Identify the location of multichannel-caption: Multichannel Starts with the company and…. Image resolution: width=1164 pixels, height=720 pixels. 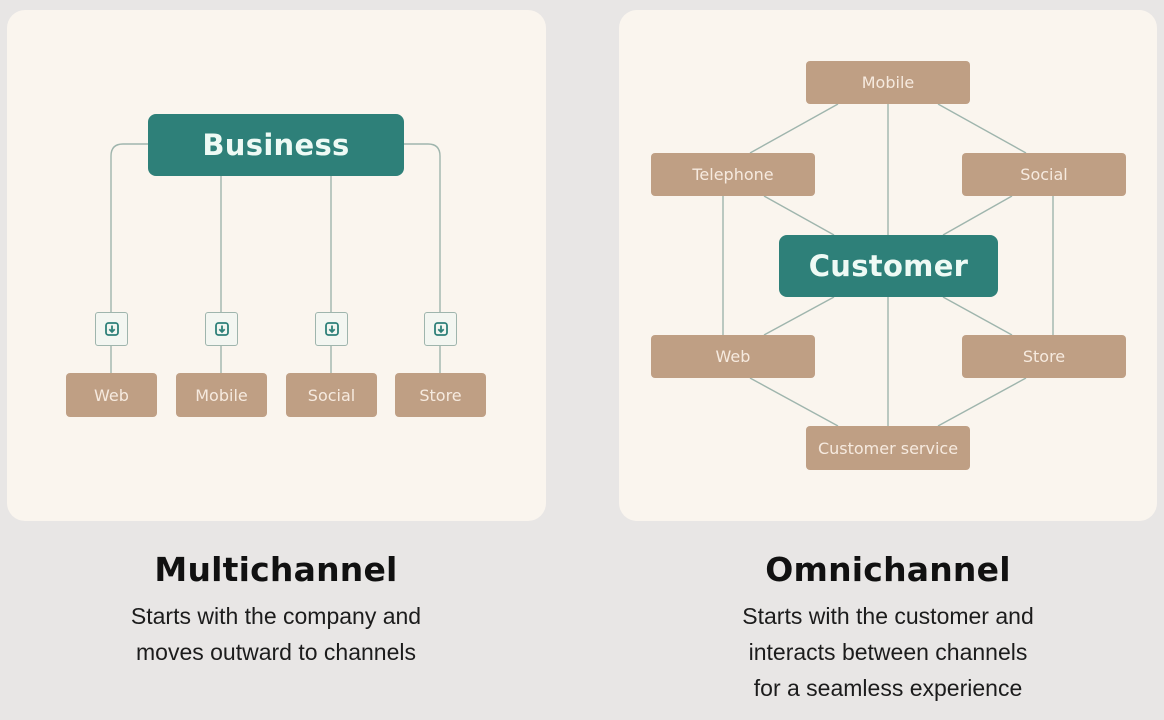
(276, 610).